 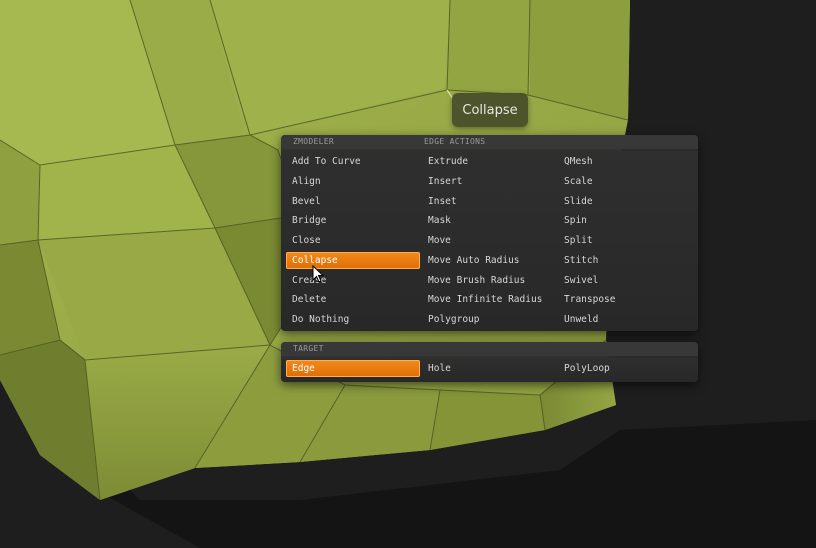 What do you see at coordinates (625, 181) in the screenshot?
I see `action-scale: Scale` at bounding box center [625, 181].